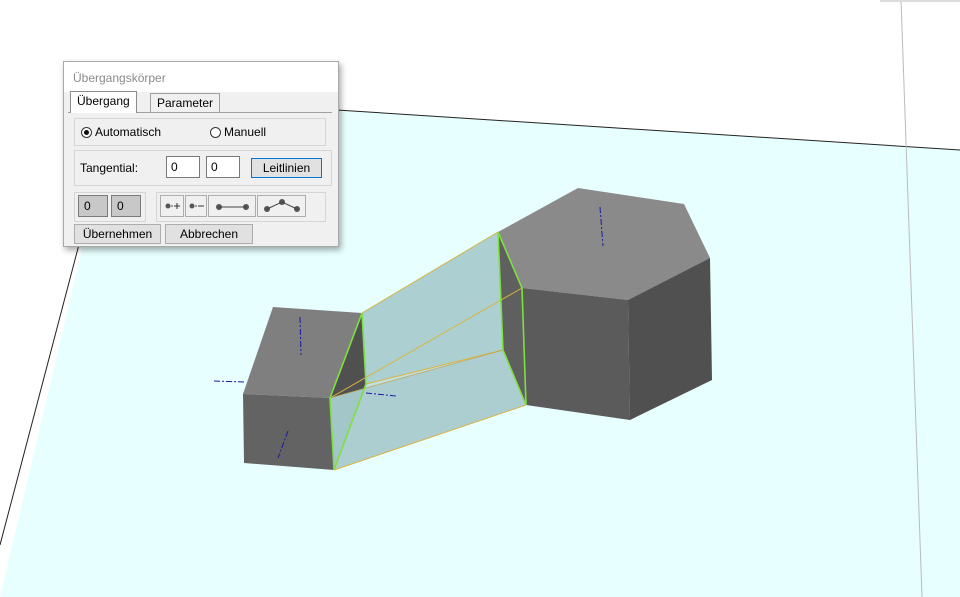  I want to click on radio-automatisch-label: Automatisch, so click(128, 132).